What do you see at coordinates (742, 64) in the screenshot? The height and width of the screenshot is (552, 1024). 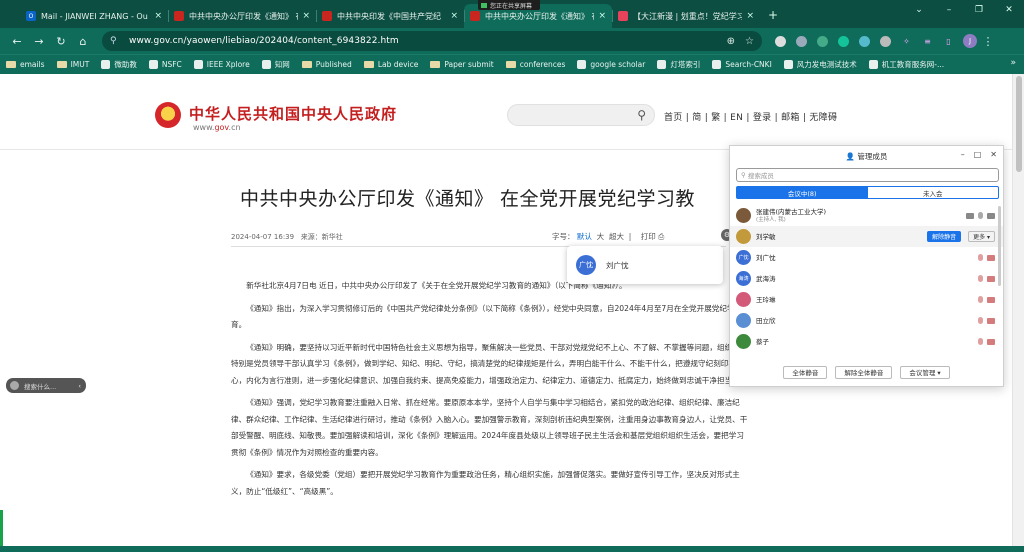 I see `bookmark-item: Search-CNKI` at bounding box center [742, 64].